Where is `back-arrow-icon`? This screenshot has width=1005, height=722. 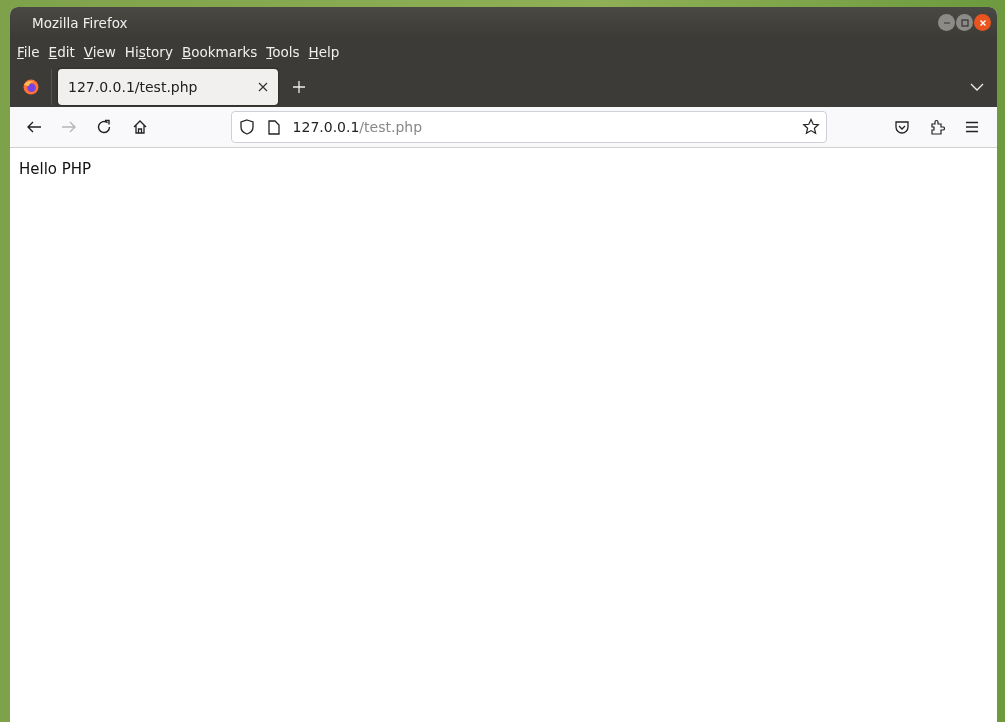 back-arrow-icon is located at coordinates (33, 127).